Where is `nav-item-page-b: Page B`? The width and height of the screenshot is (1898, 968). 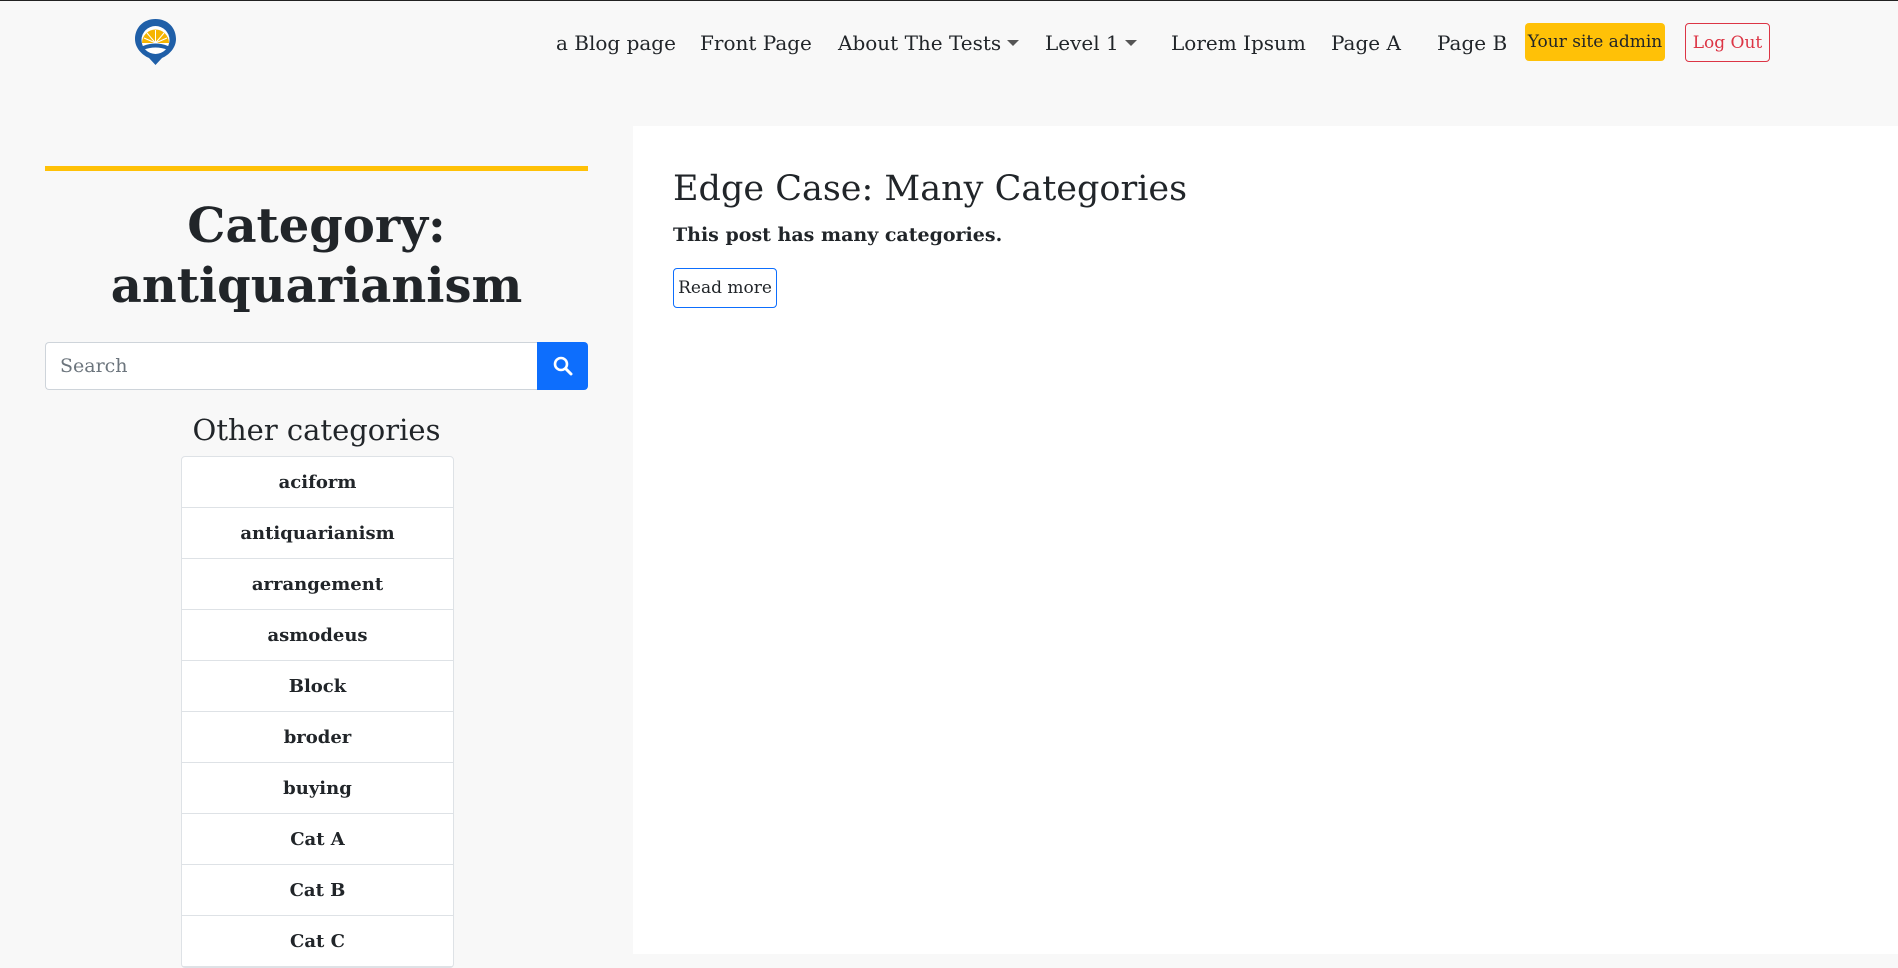 nav-item-page-b: Page B is located at coordinates (1472, 43).